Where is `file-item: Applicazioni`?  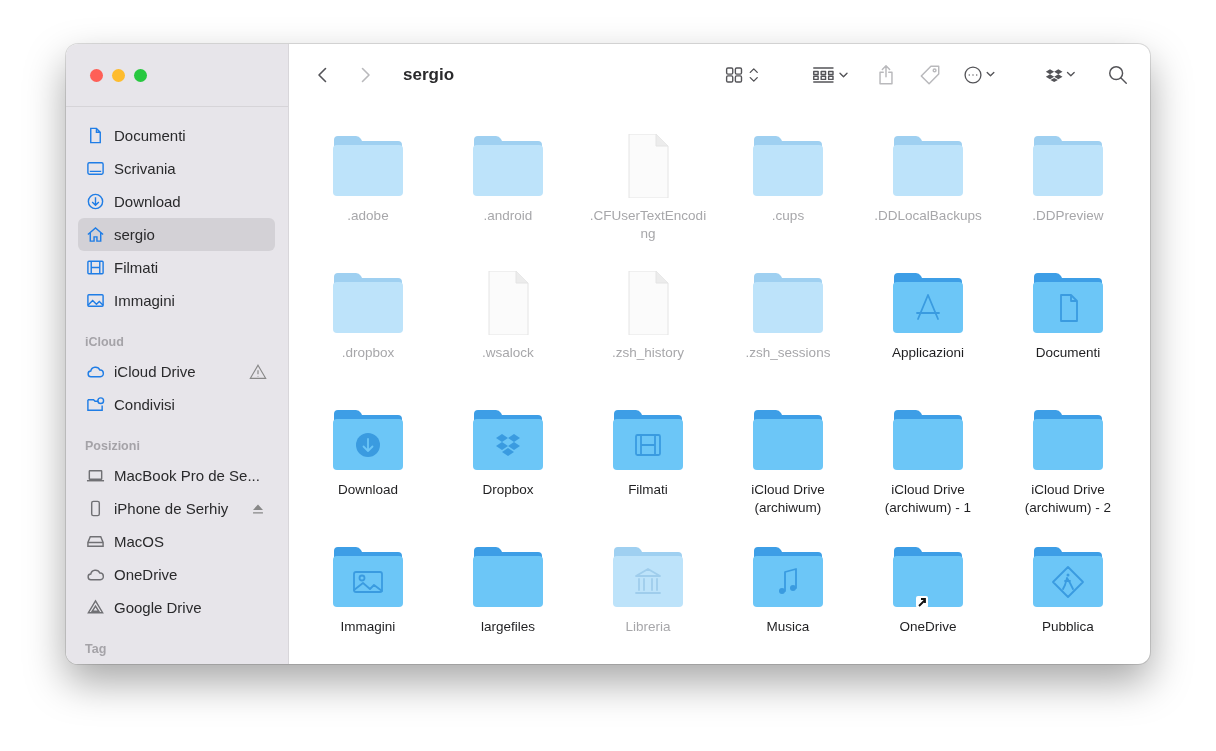
file-item: Applicazioni is located at coordinates (928, 323).